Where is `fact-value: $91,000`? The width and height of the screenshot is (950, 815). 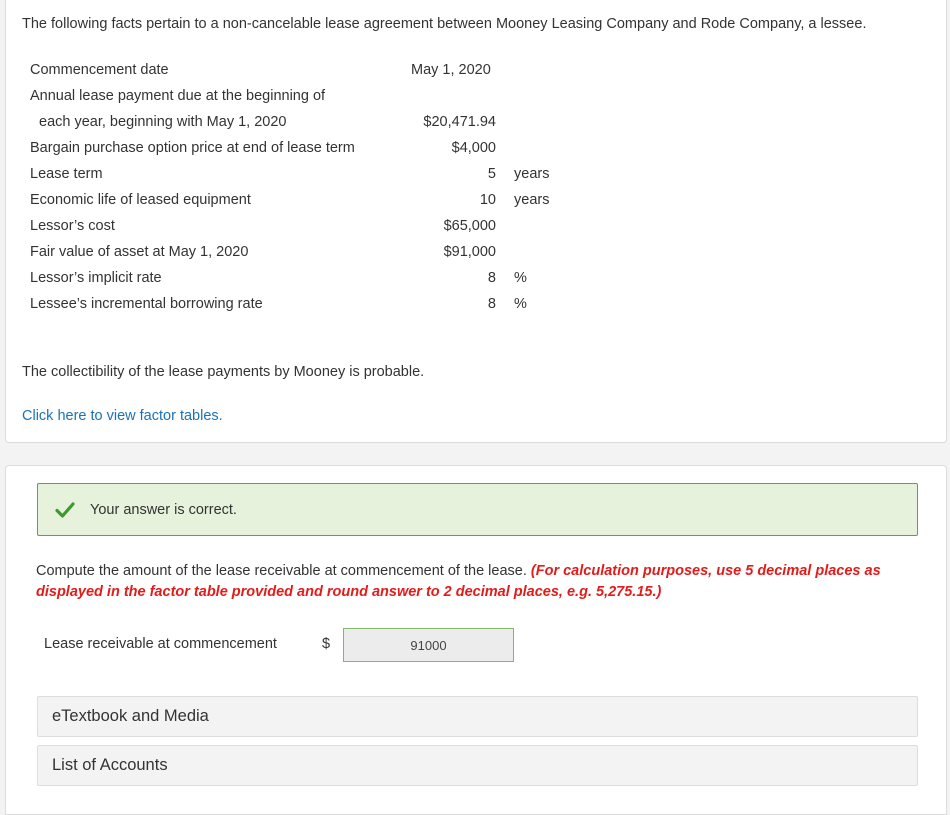 fact-value: $91,000 is located at coordinates (469, 252).